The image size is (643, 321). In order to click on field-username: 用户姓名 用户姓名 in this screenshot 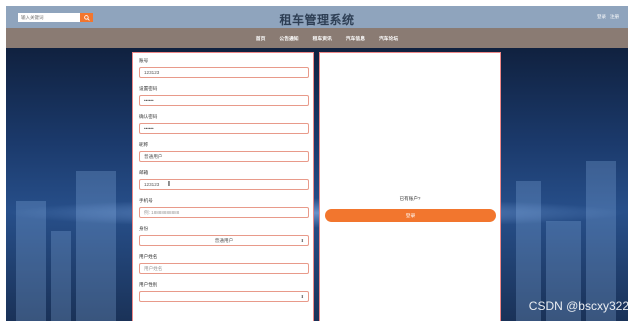, I will do `click(224, 264)`.